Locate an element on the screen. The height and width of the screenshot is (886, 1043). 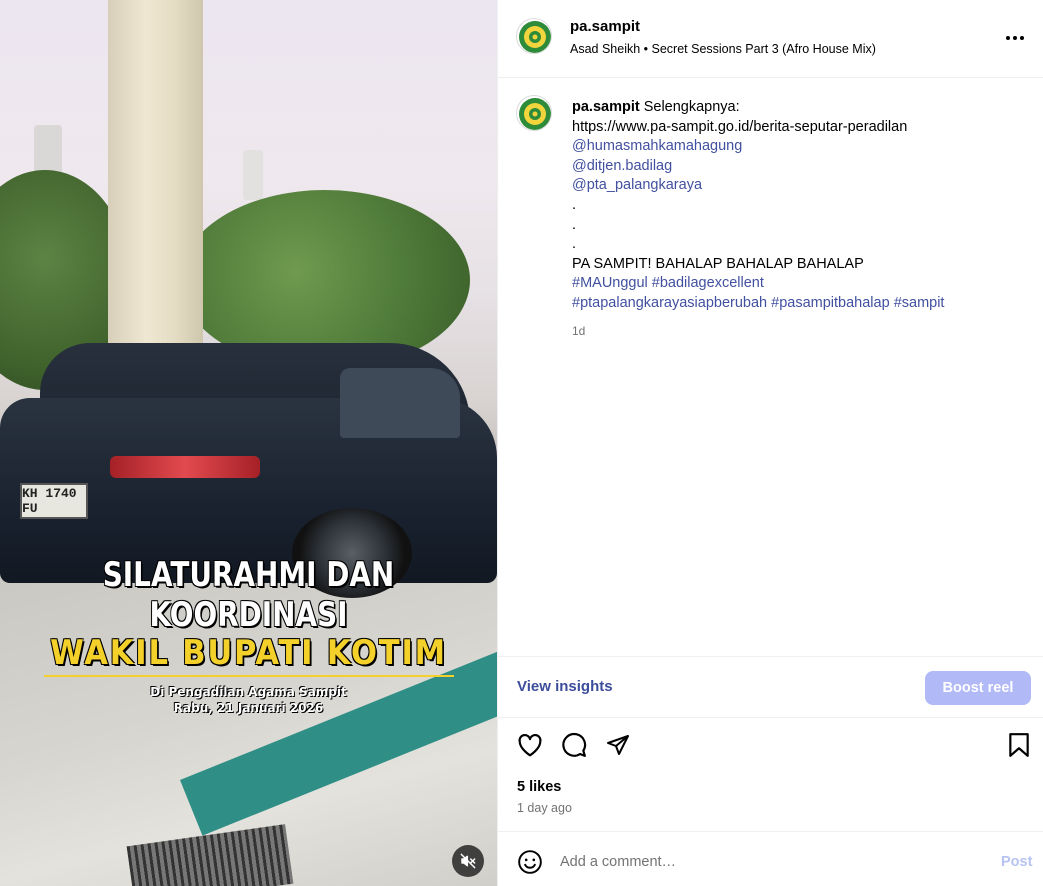
car-tail-lamp is located at coordinates (185, 467).